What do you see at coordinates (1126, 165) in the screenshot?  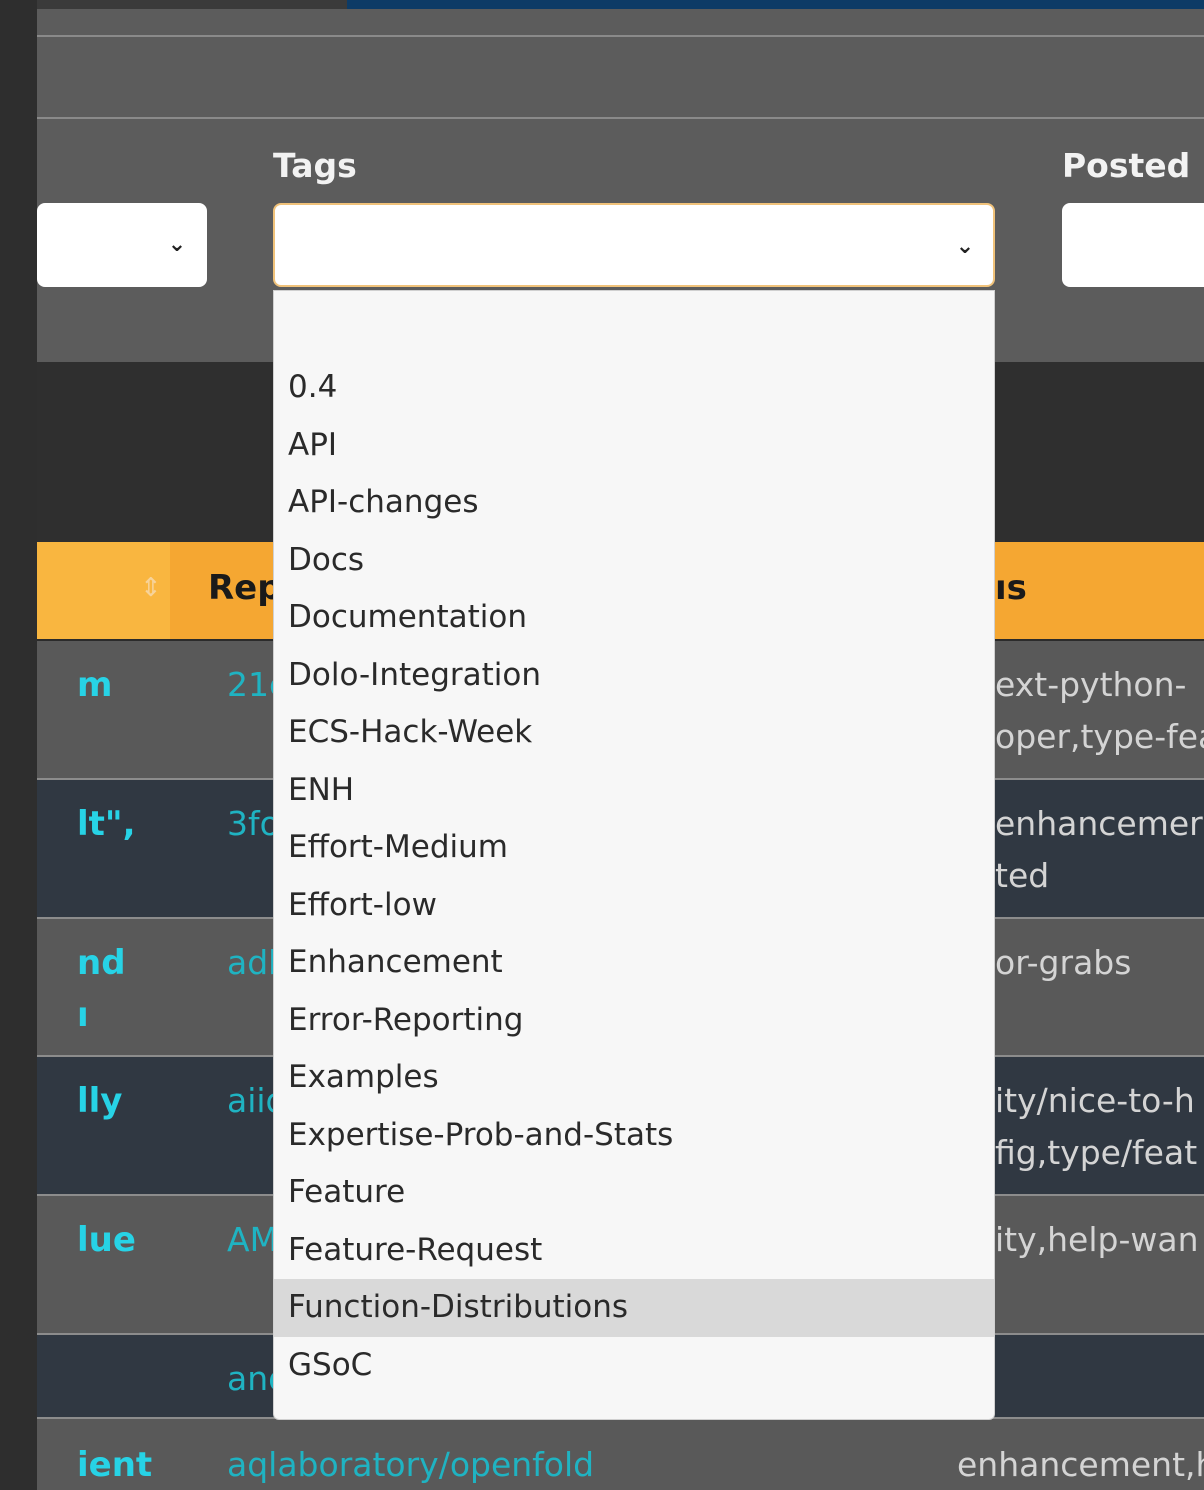 I see `posted-label: Posted` at bounding box center [1126, 165].